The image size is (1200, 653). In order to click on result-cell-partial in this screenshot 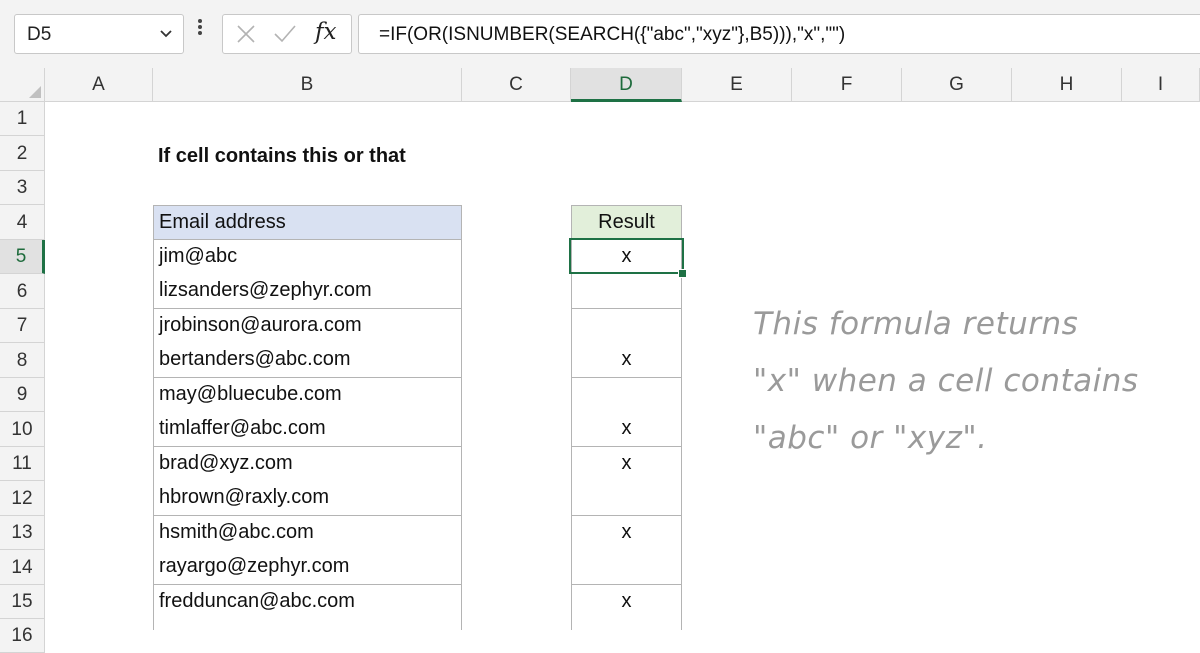, I will do `click(626, 624)`.